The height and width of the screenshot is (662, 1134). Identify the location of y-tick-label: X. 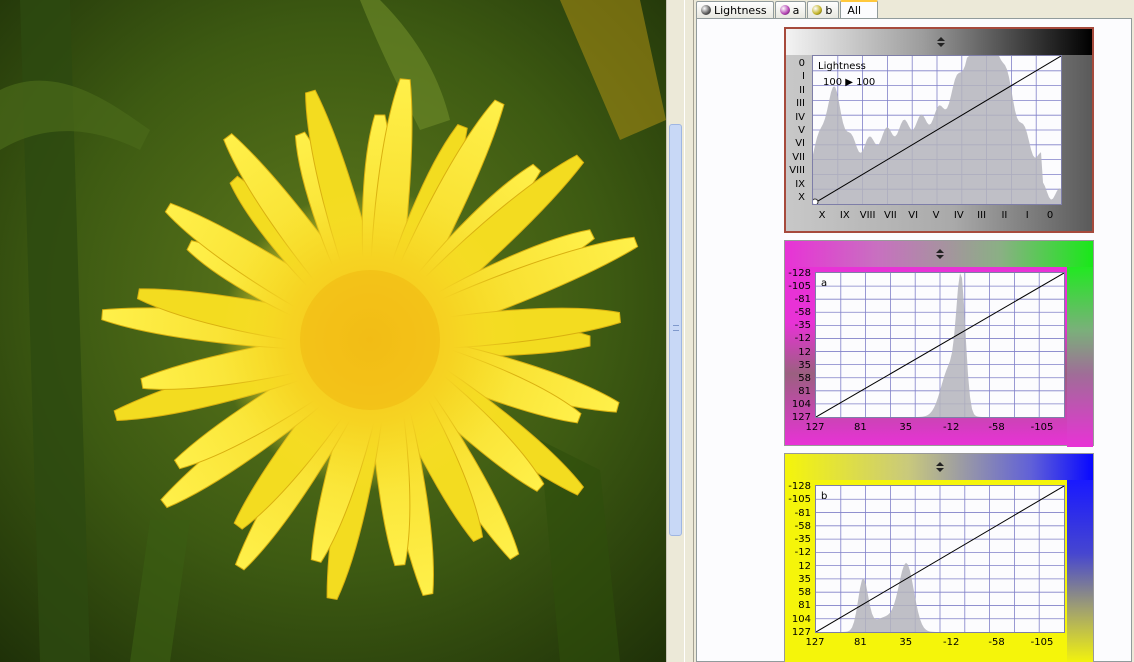
(801, 197).